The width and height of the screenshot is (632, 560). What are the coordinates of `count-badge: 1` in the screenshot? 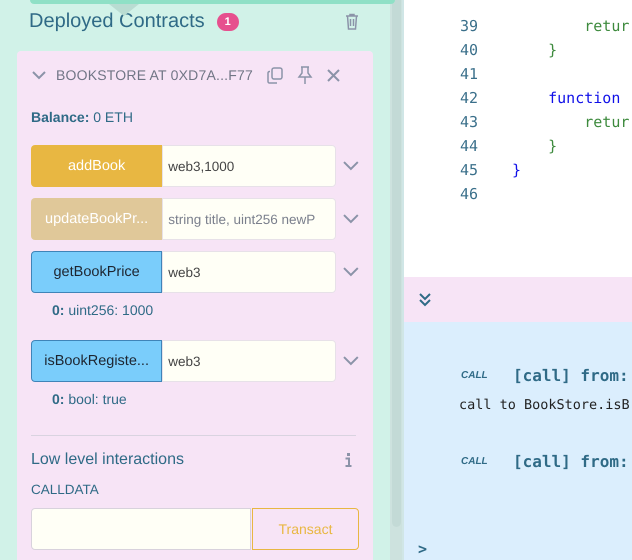 It's located at (227, 21).